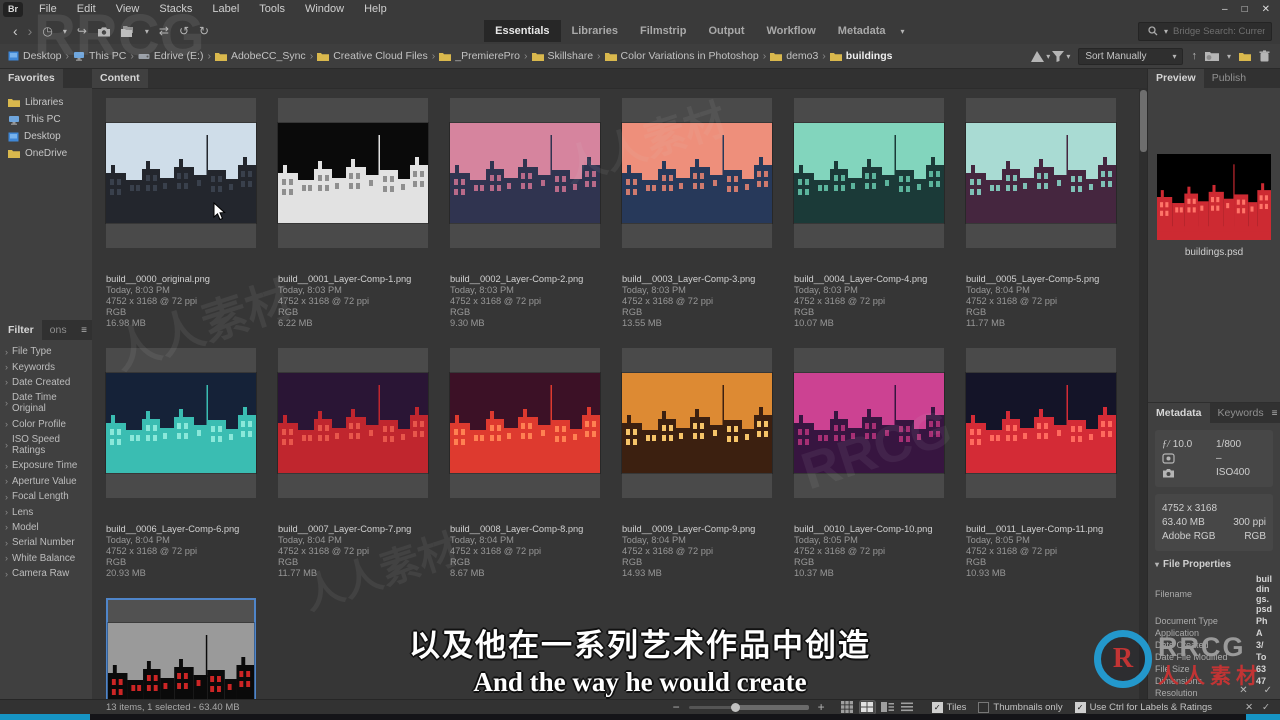 The width and height of the screenshot is (1280, 720). Describe the element at coordinates (86, 9) in the screenshot. I see `menu-edit: Edit` at that location.